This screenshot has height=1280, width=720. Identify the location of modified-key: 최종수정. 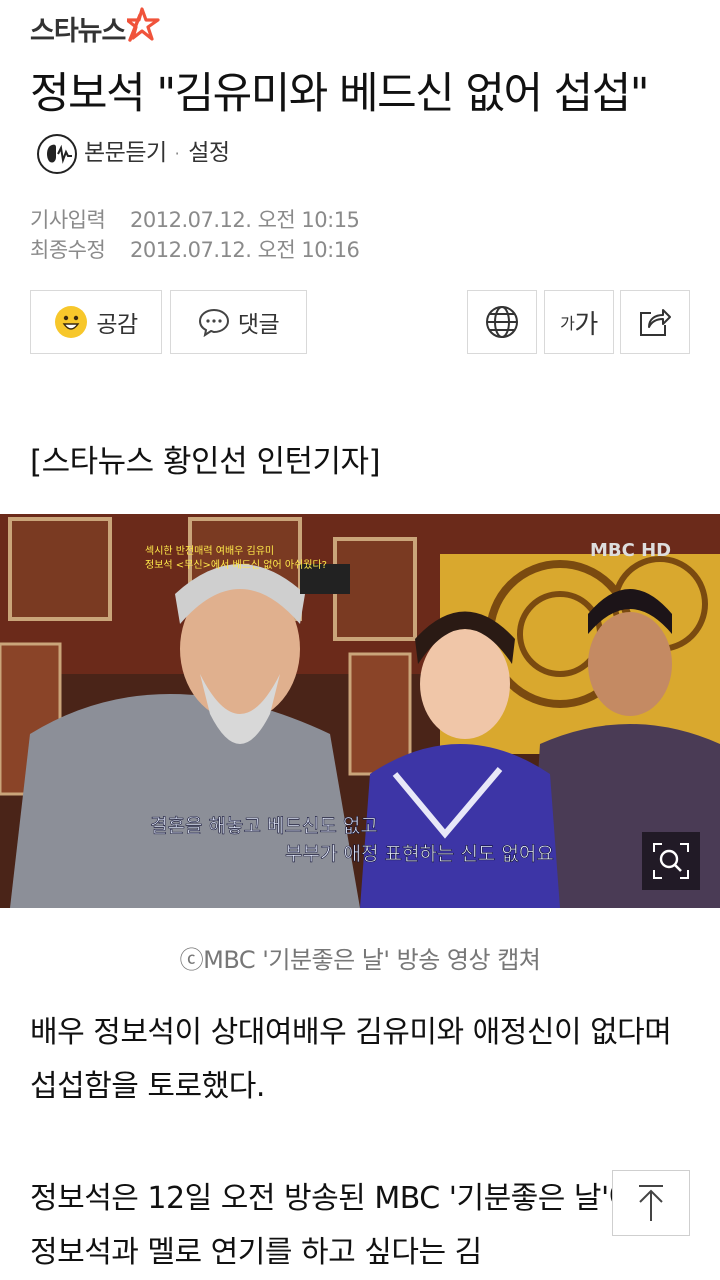
(68, 250).